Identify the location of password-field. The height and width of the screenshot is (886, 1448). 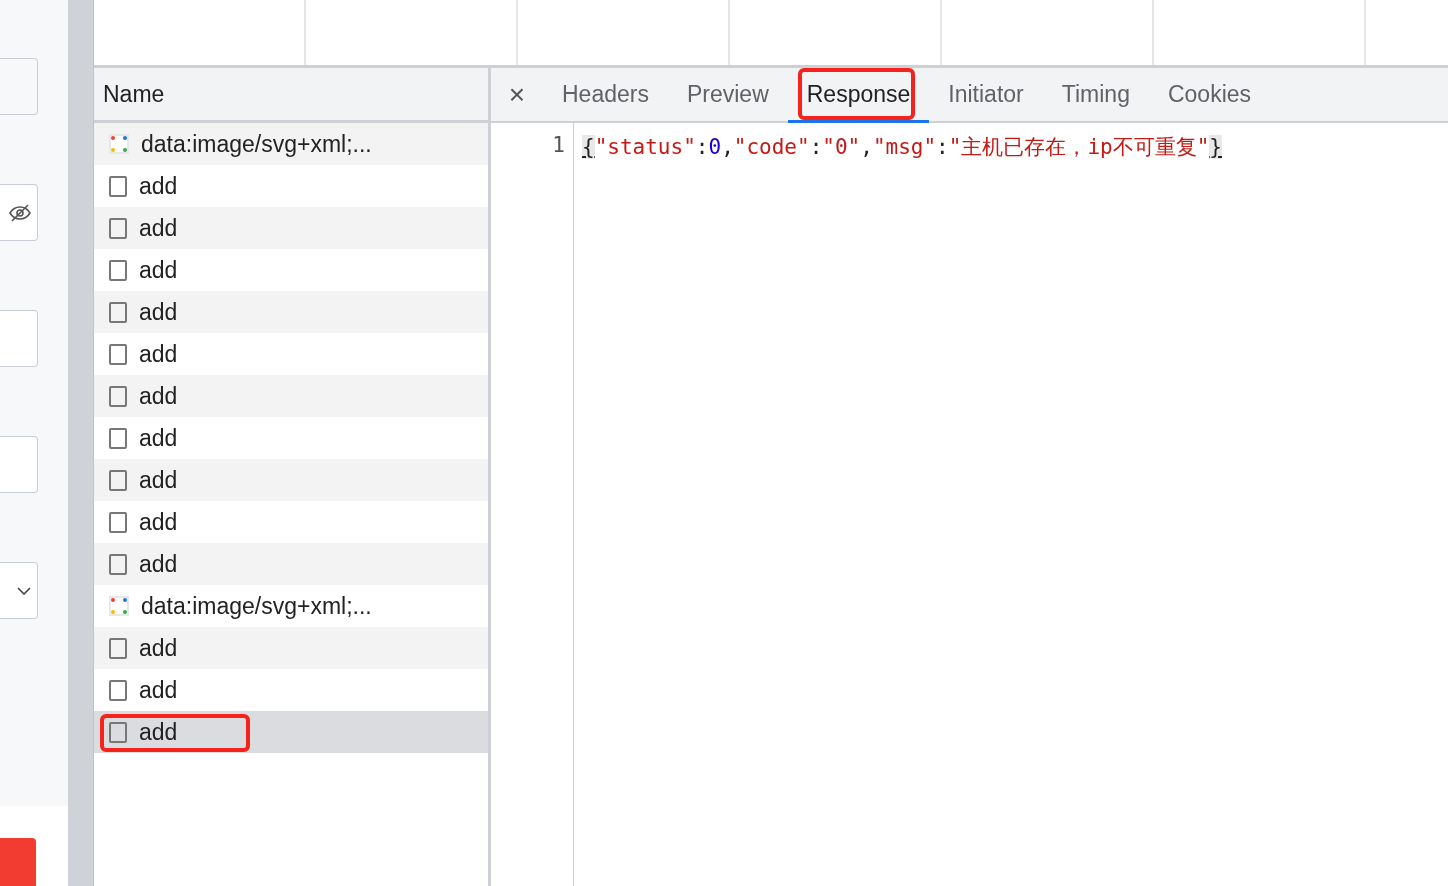
(19, 212).